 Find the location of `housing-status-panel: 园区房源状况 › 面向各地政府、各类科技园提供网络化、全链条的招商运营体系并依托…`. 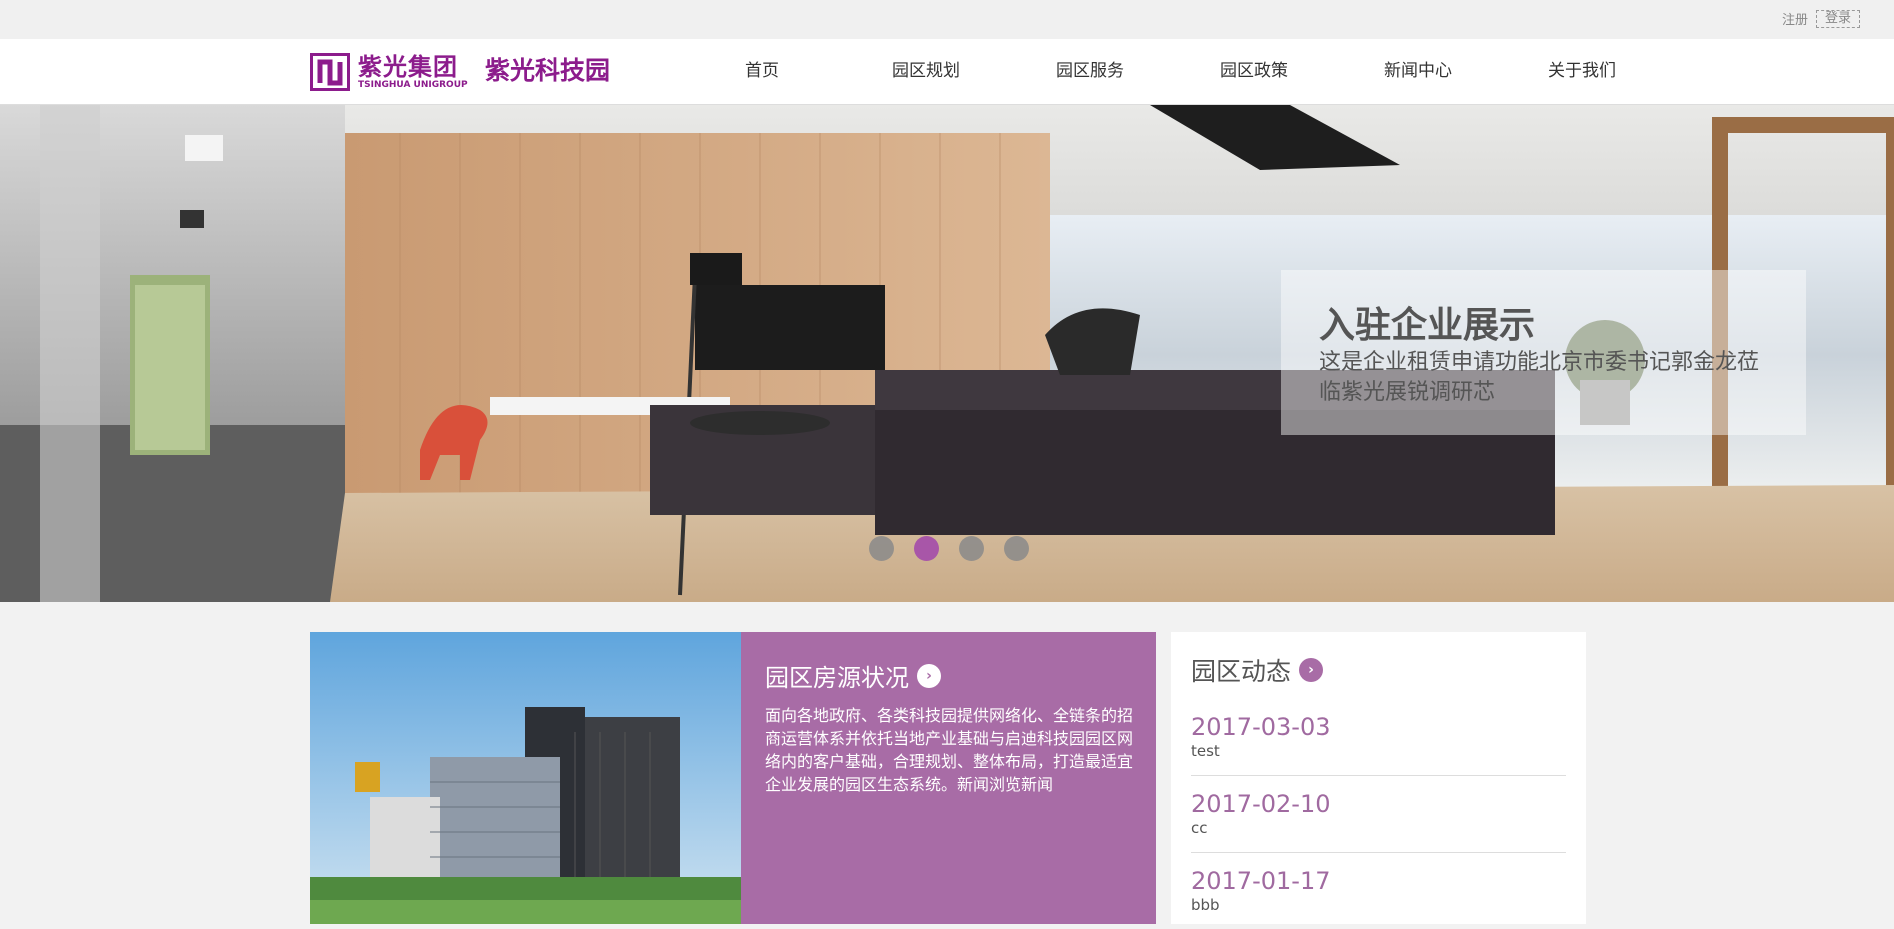

housing-status-panel: 园区房源状况 › 面向各地政府、各类科技园提供网络化、全链条的招商运营体系并依托… is located at coordinates (948, 778).